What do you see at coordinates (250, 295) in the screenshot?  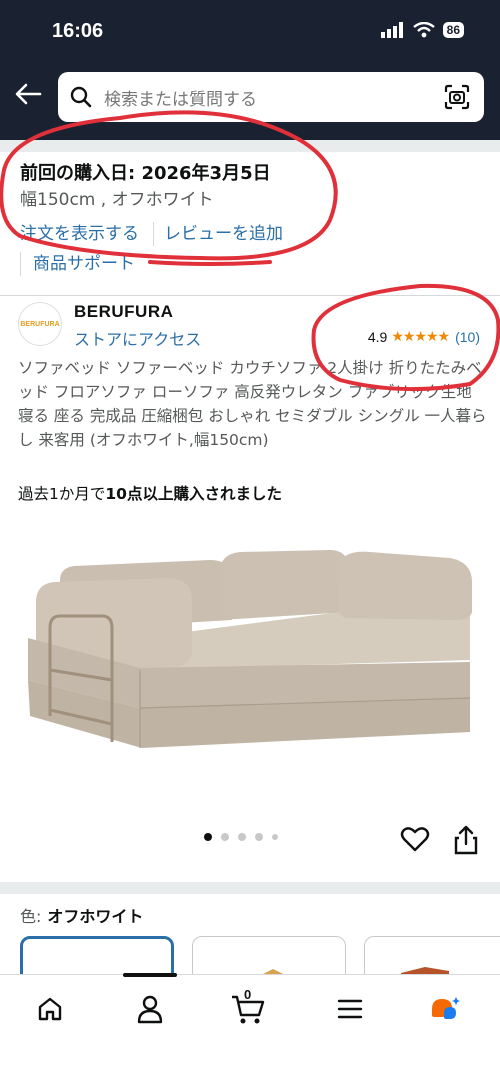 I see `section-divider` at bounding box center [250, 295].